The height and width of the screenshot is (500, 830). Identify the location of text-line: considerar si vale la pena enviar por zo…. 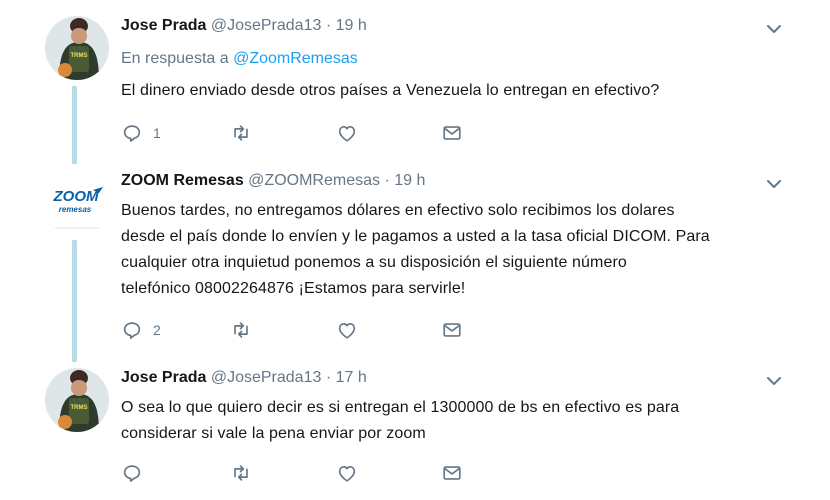
(273, 433).